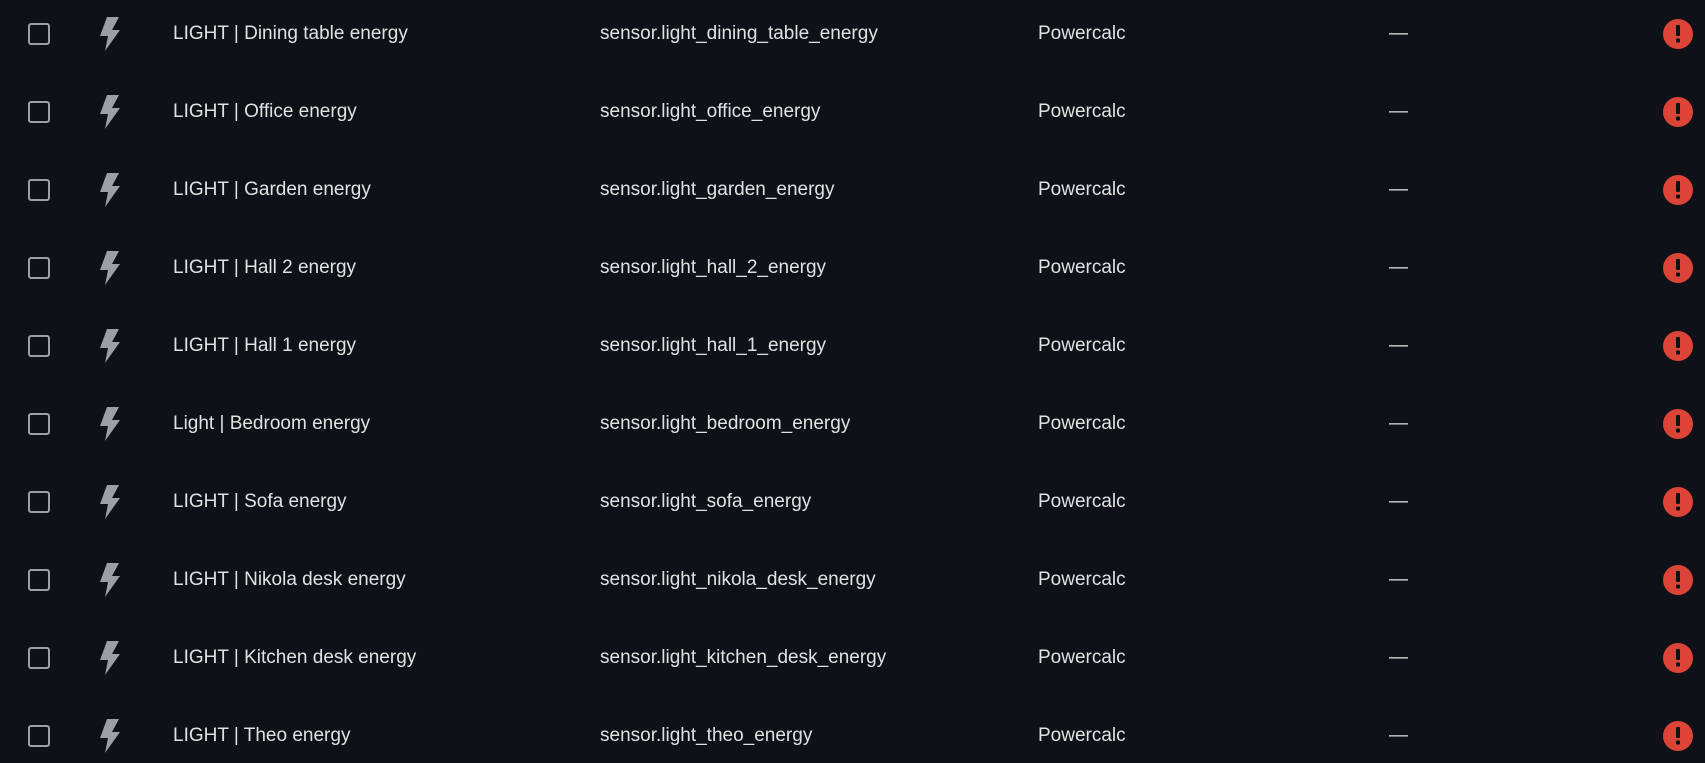  I want to click on entity-id: sensor.light_hall_2_energy, so click(713, 267).